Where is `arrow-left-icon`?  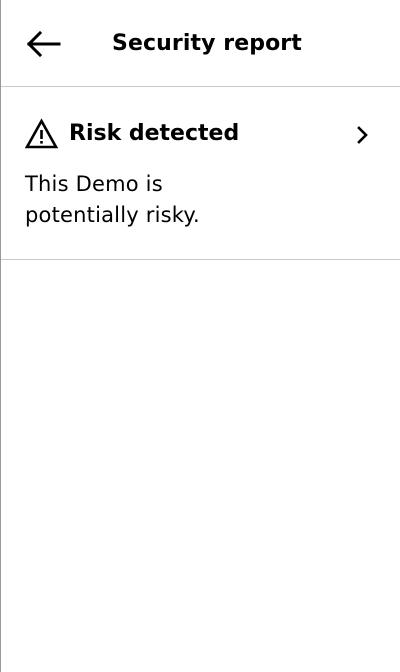 arrow-left-icon is located at coordinates (43, 44).